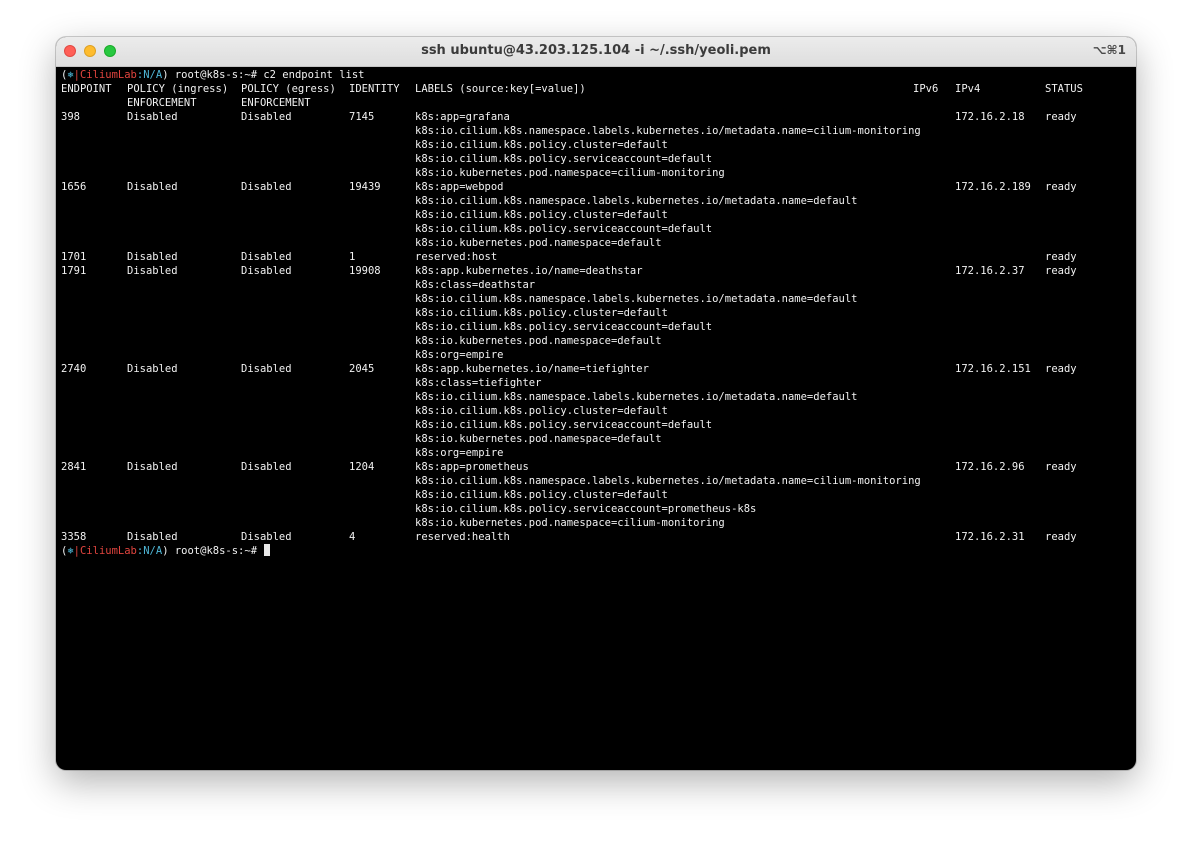  What do you see at coordinates (288, 89) in the screenshot?
I see `header-policy-egress: POLICY (egress)` at bounding box center [288, 89].